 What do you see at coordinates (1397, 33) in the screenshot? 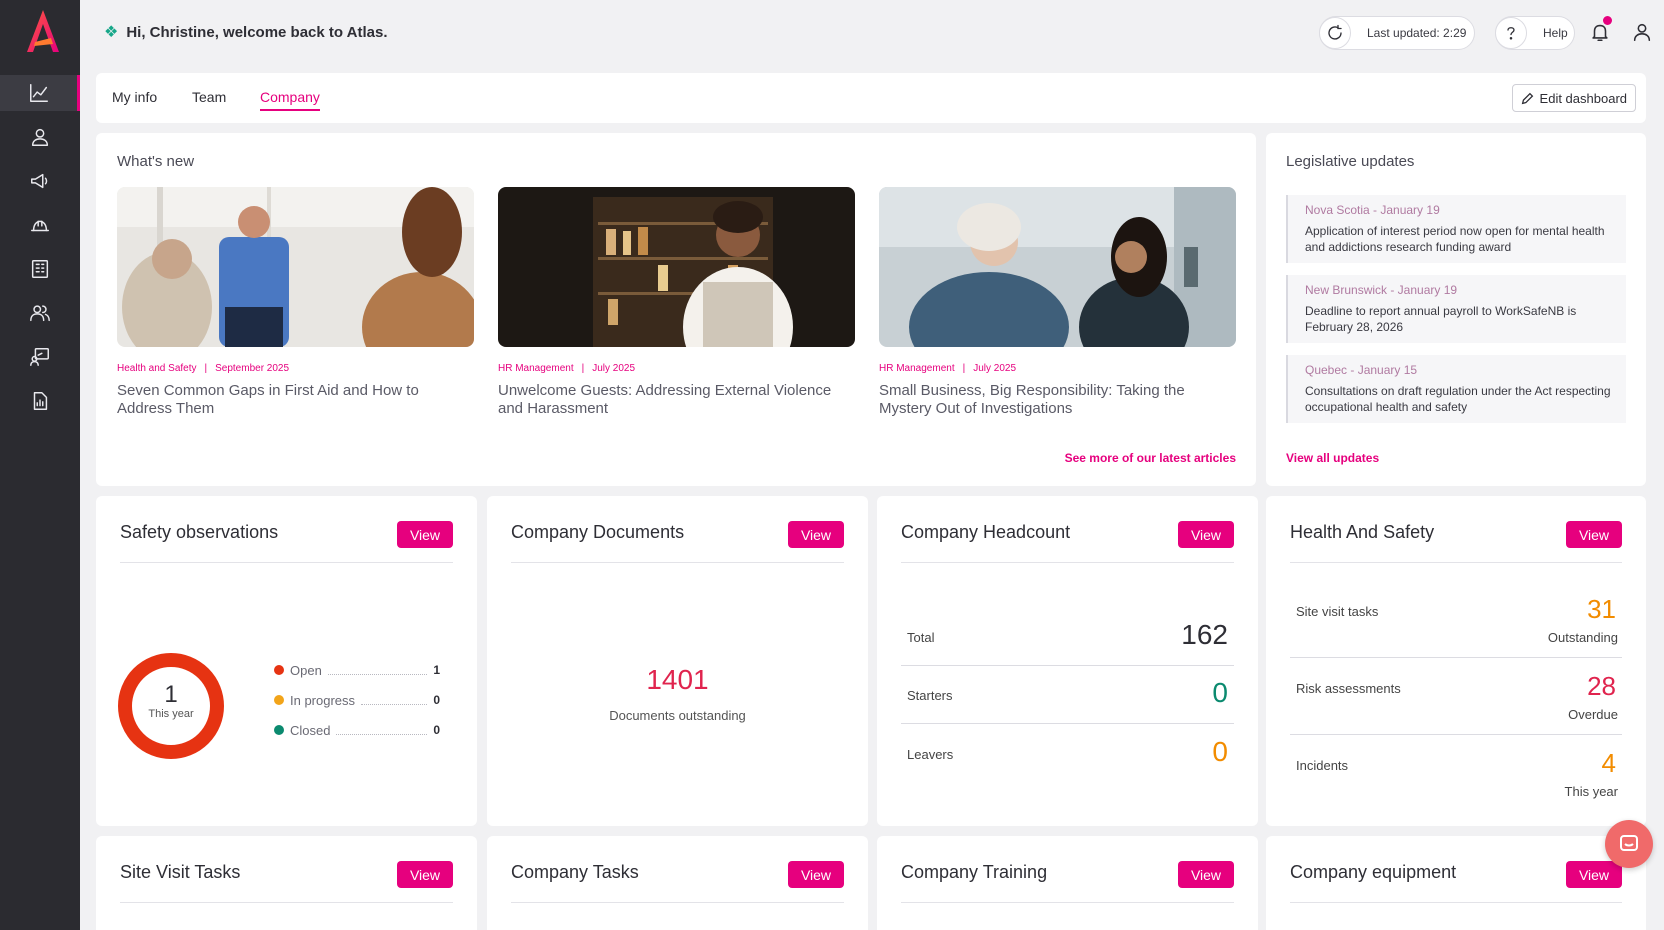
I see `last-updated-pill: Last updated: 2:29` at bounding box center [1397, 33].